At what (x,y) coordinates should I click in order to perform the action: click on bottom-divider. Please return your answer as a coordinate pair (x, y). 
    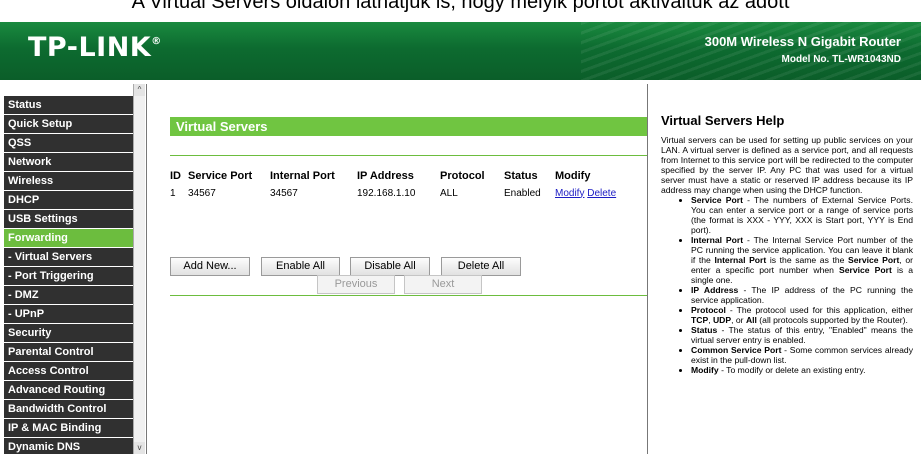
    Looking at the image, I should click on (409, 295).